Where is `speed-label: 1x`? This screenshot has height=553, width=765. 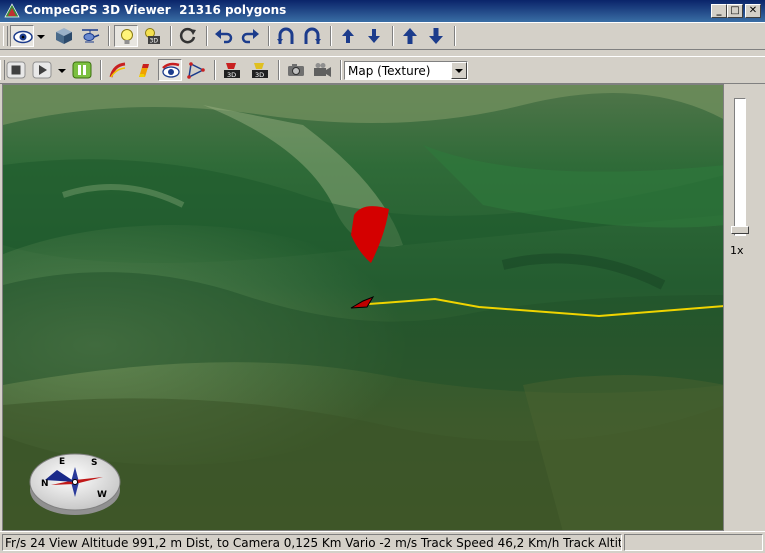
speed-label: 1x is located at coordinates (737, 250).